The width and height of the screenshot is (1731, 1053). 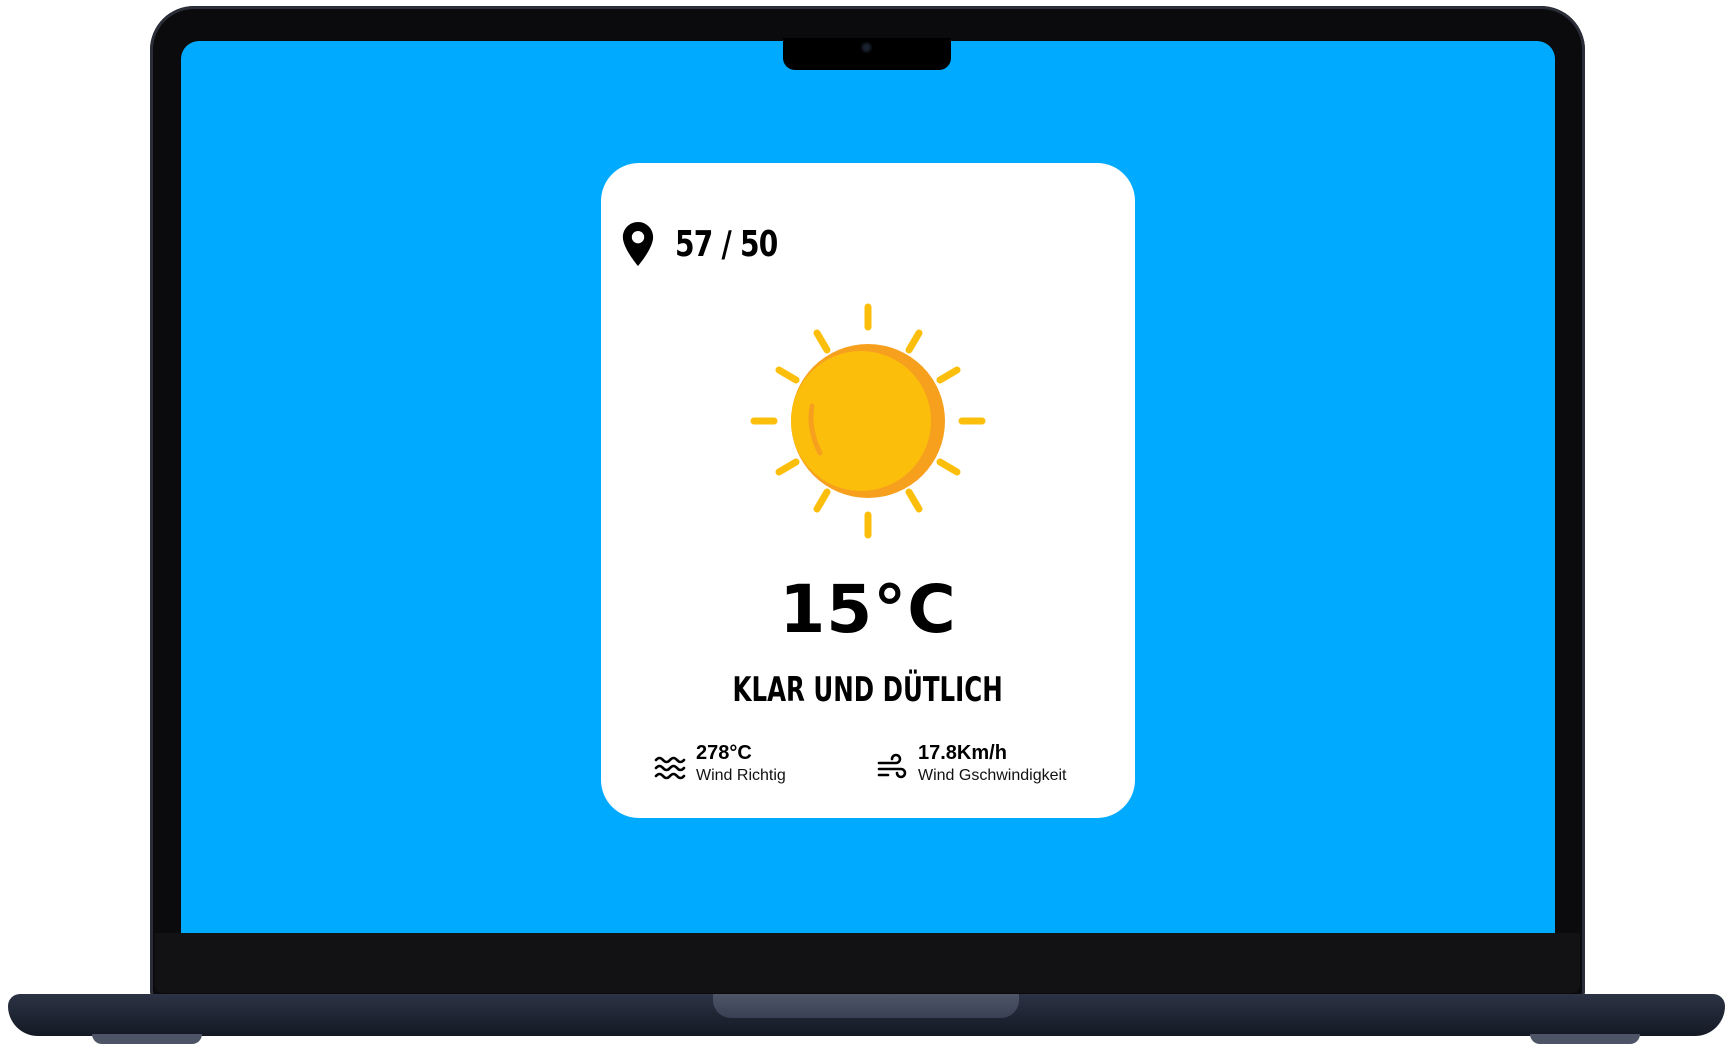 I want to click on wind-speed-label: Wind Gschwindigkeit, so click(x=992, y=775).